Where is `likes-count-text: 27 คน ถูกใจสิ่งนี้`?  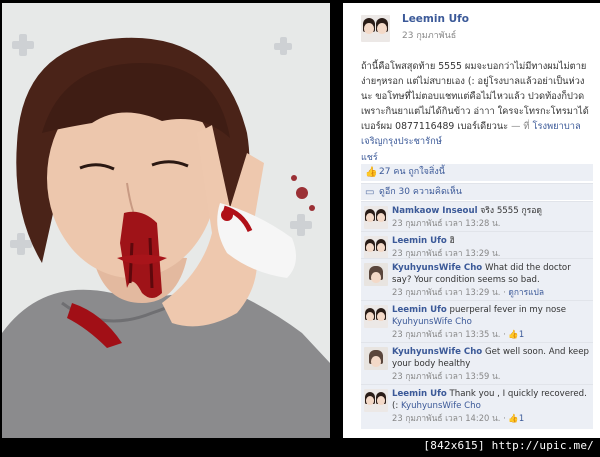 likes-count-text: 27 คน ถูกใจสิ่งนี้ is located at coordinates (412, 172).